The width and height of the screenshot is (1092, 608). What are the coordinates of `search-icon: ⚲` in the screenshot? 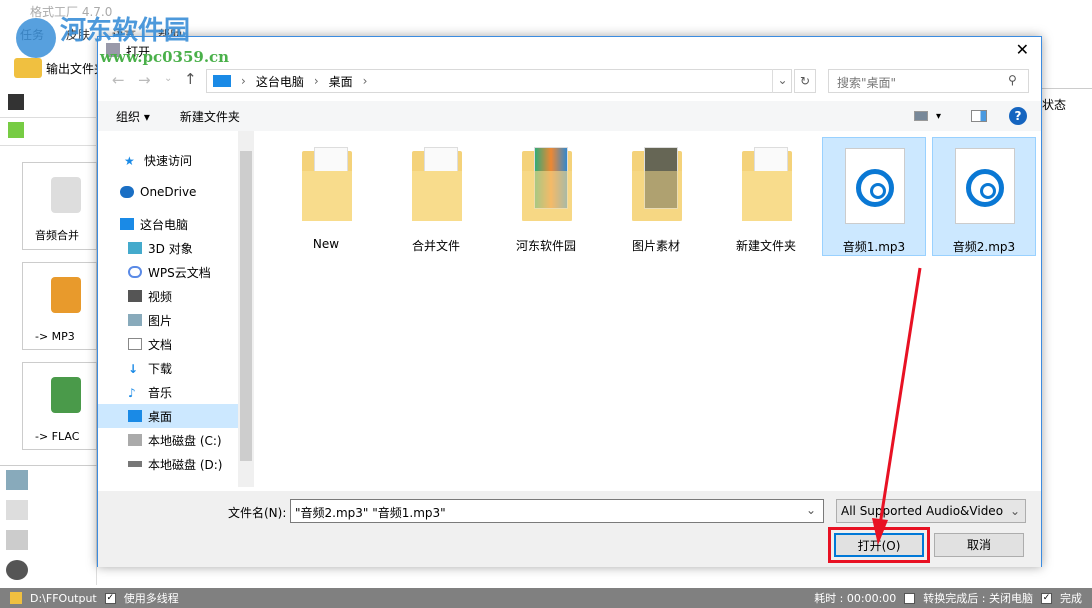 It's located at (1012, 80).